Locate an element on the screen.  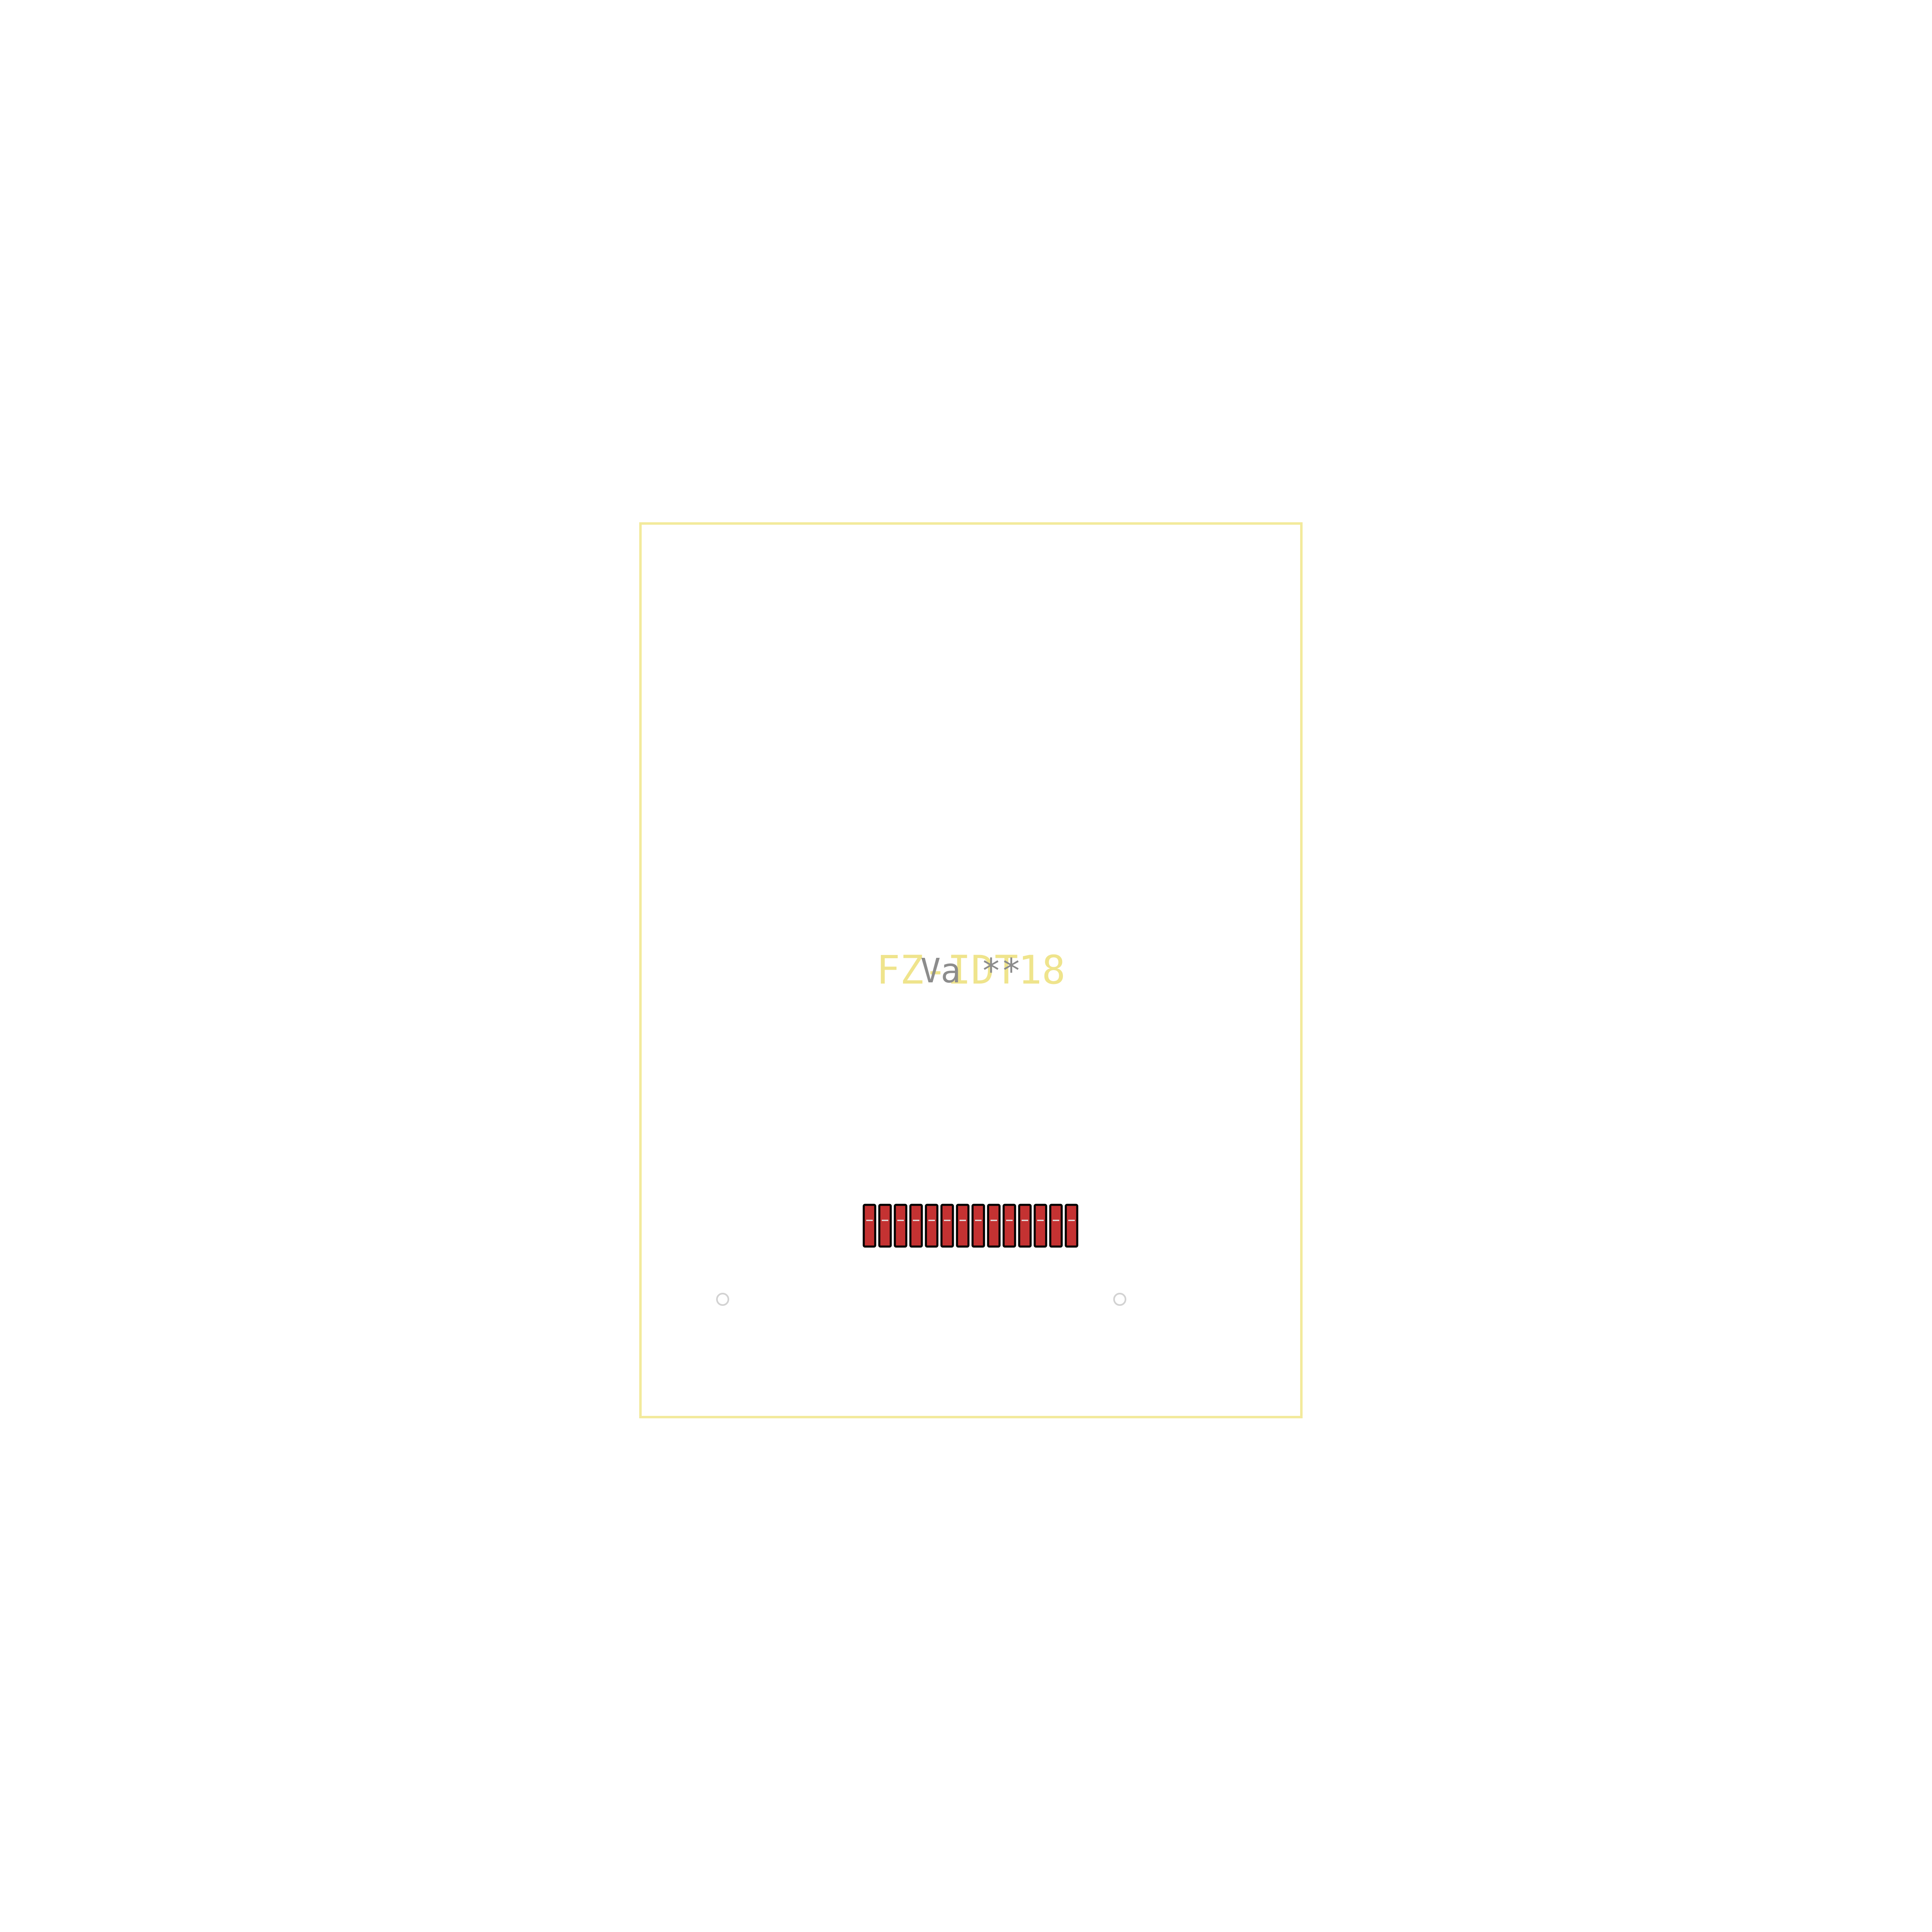
reference-text: Va ** is located at coordinates (971, 971).